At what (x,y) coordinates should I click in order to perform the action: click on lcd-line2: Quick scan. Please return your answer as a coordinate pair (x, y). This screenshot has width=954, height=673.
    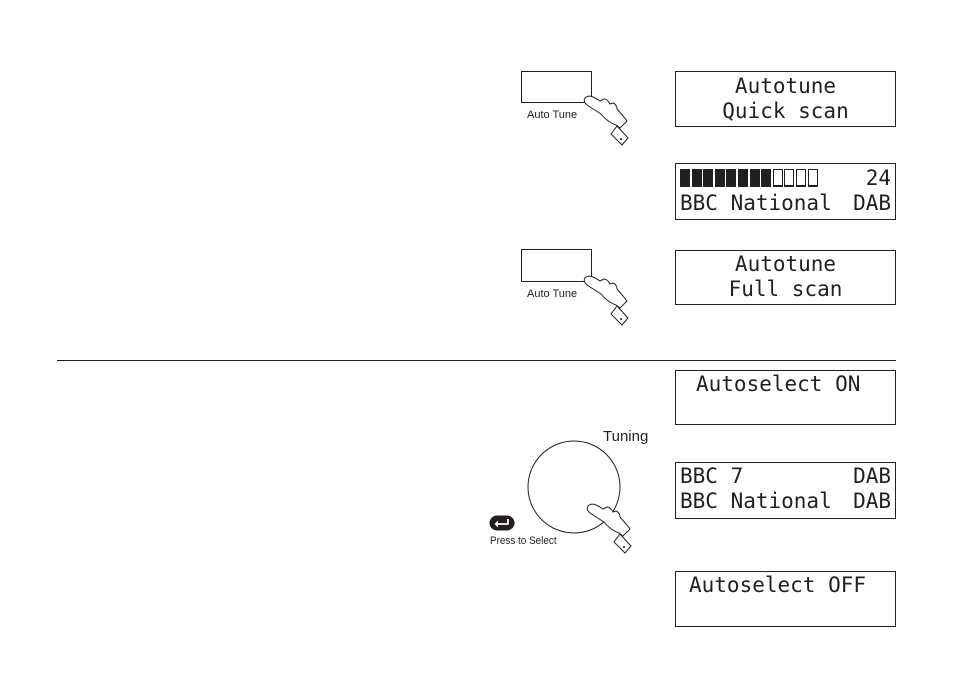
    Looking at the image, I should click on (785, 111).